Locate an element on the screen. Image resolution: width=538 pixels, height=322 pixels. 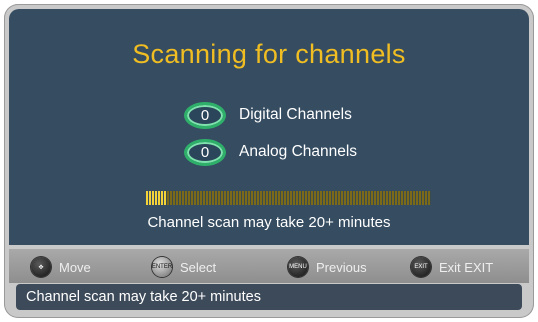
analog-channels-row: 0 Analog Channels is located at coordinates (270, 152).